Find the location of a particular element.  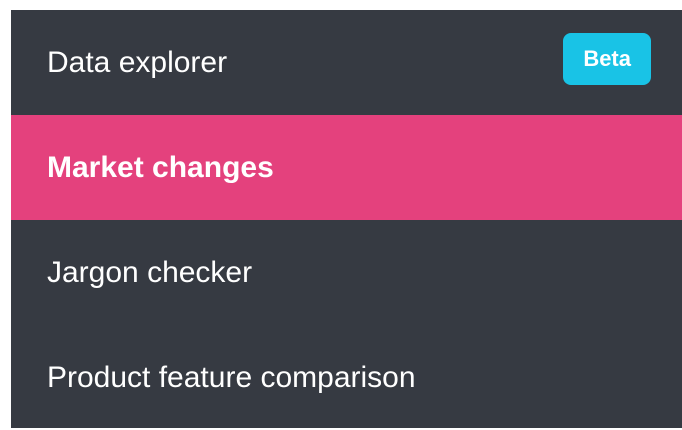

beta-badge: Beta is located at coordinates (607, 59).